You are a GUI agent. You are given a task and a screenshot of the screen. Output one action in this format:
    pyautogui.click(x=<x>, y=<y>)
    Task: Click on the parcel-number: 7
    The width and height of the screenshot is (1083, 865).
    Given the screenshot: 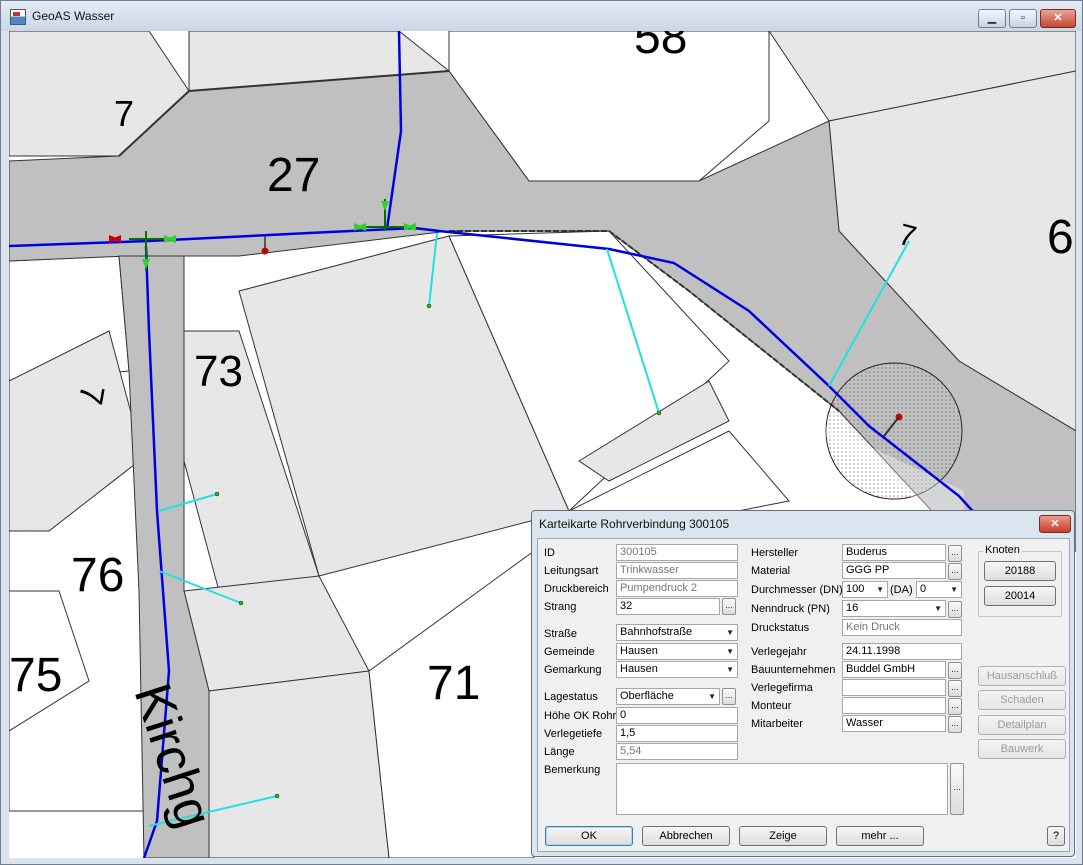 What is the action you would take?
    pyautogui.click(x=124, y=113)
    